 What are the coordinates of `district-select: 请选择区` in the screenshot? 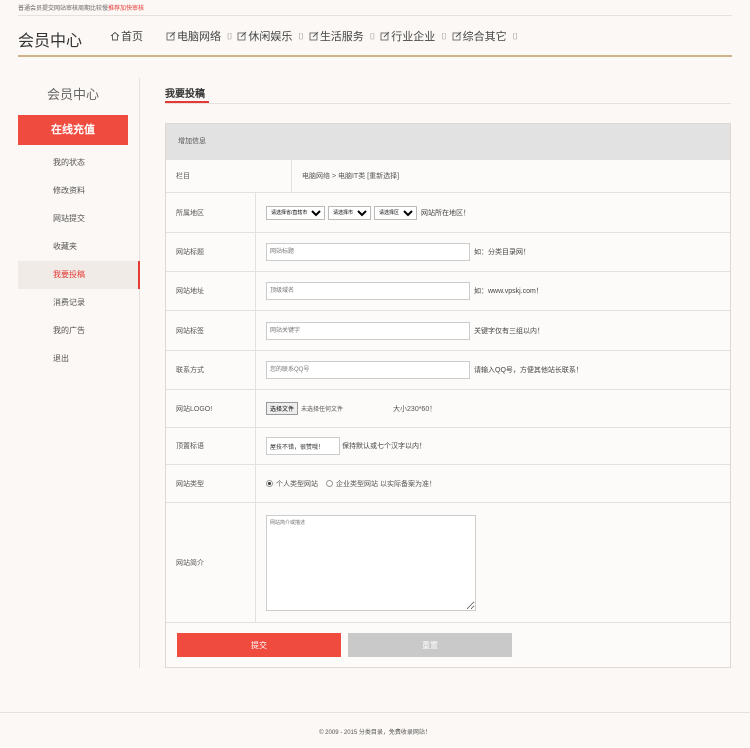 It's located at (395, 212).